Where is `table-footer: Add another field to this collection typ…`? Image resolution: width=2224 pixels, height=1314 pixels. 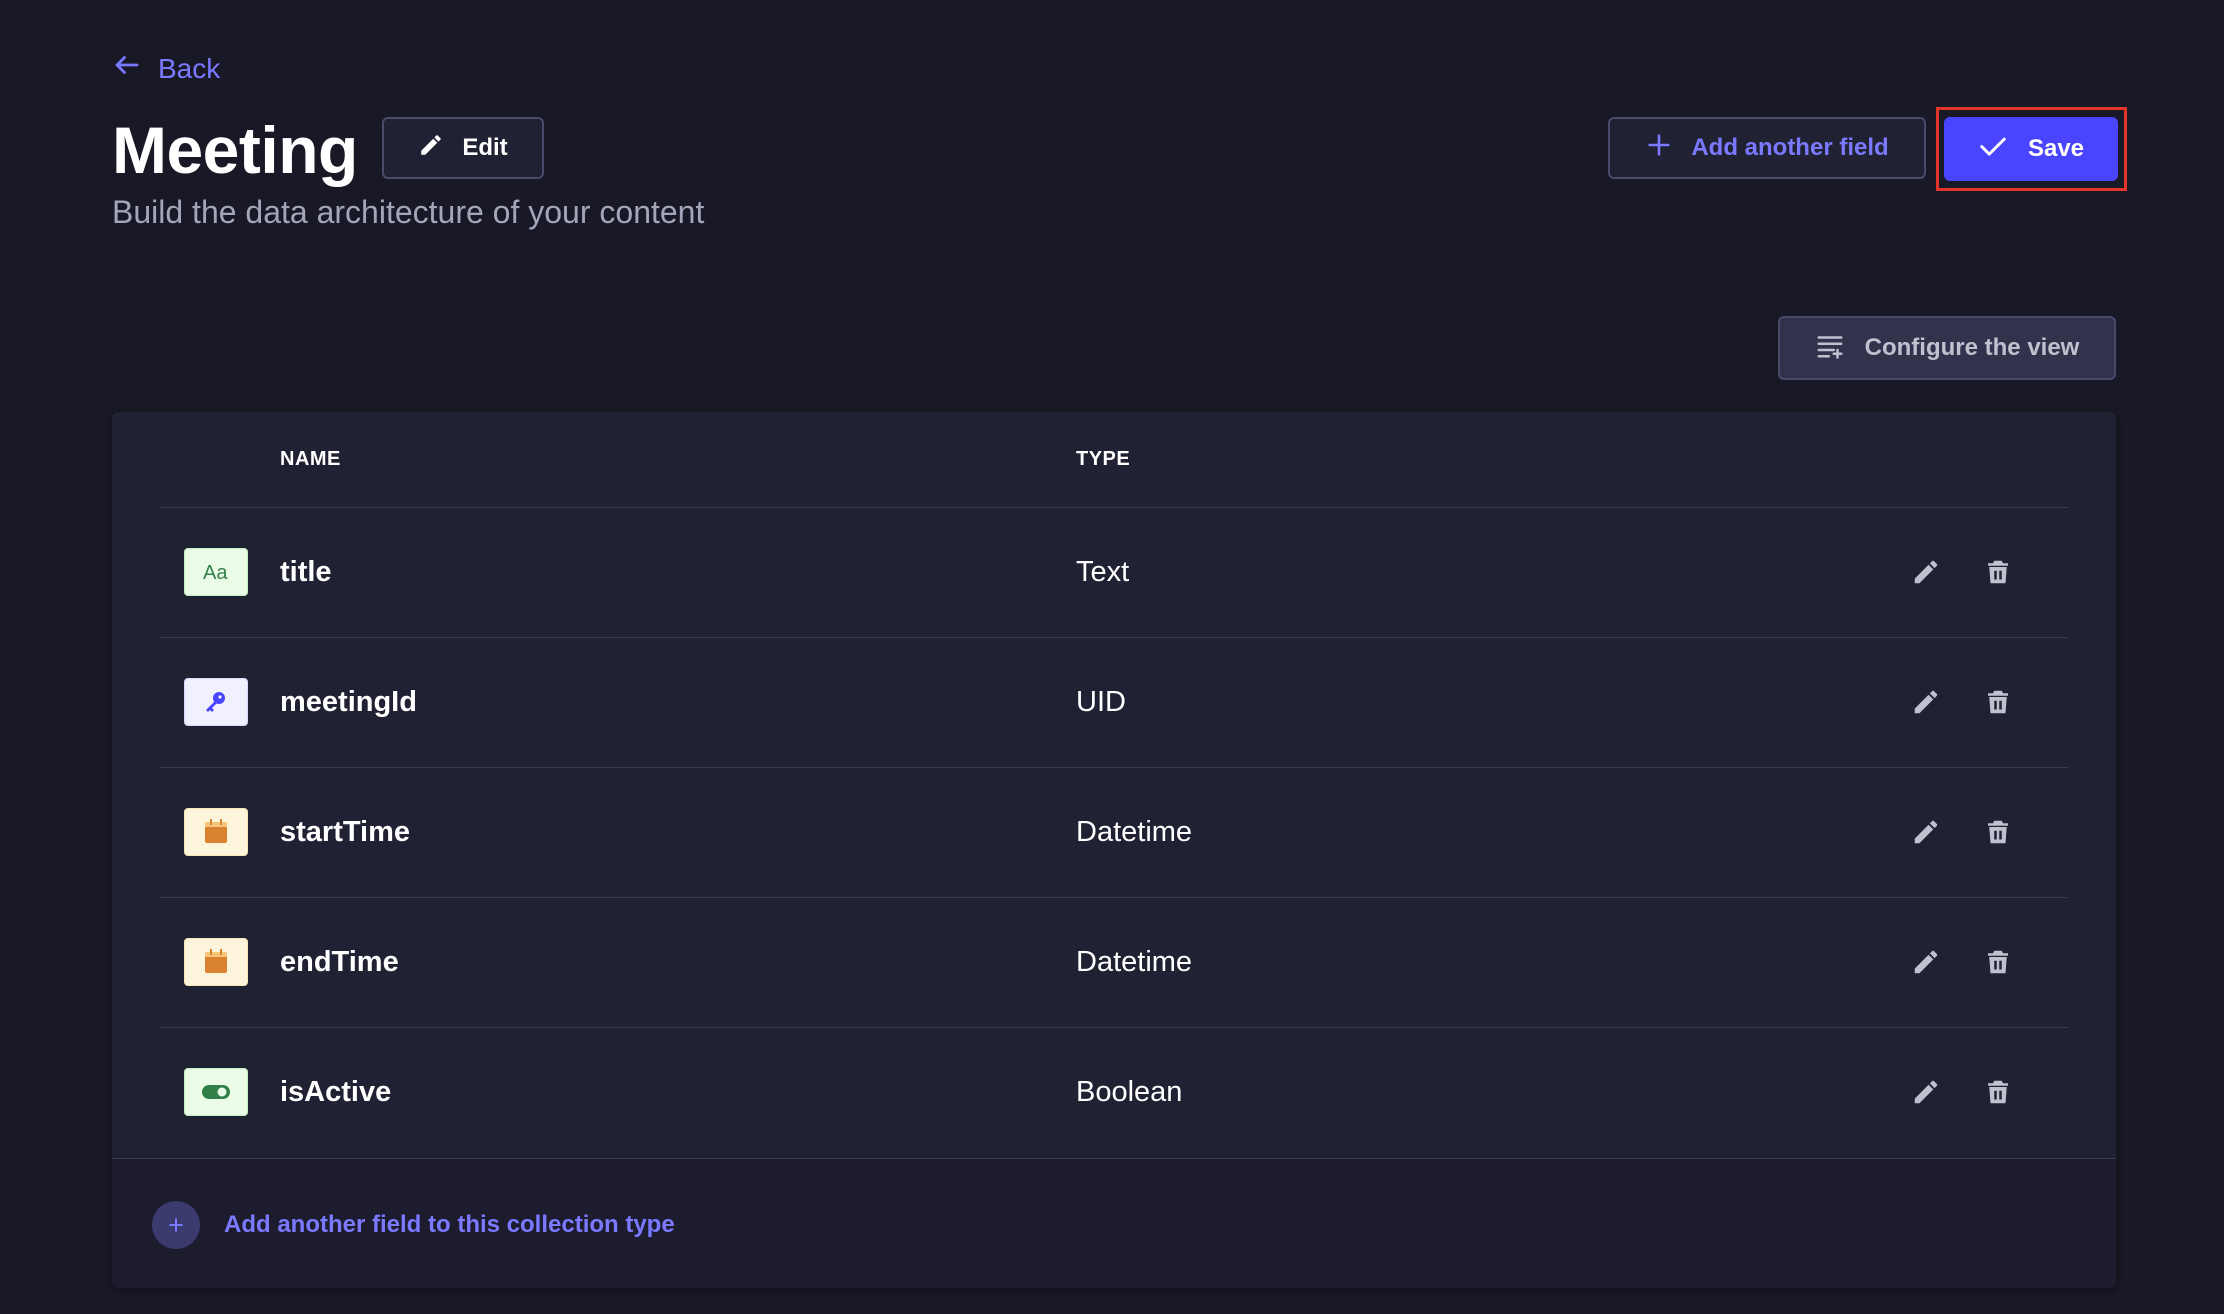
table-footer: Add another field to this collection typ… is located at coordinates (1114, 1223).